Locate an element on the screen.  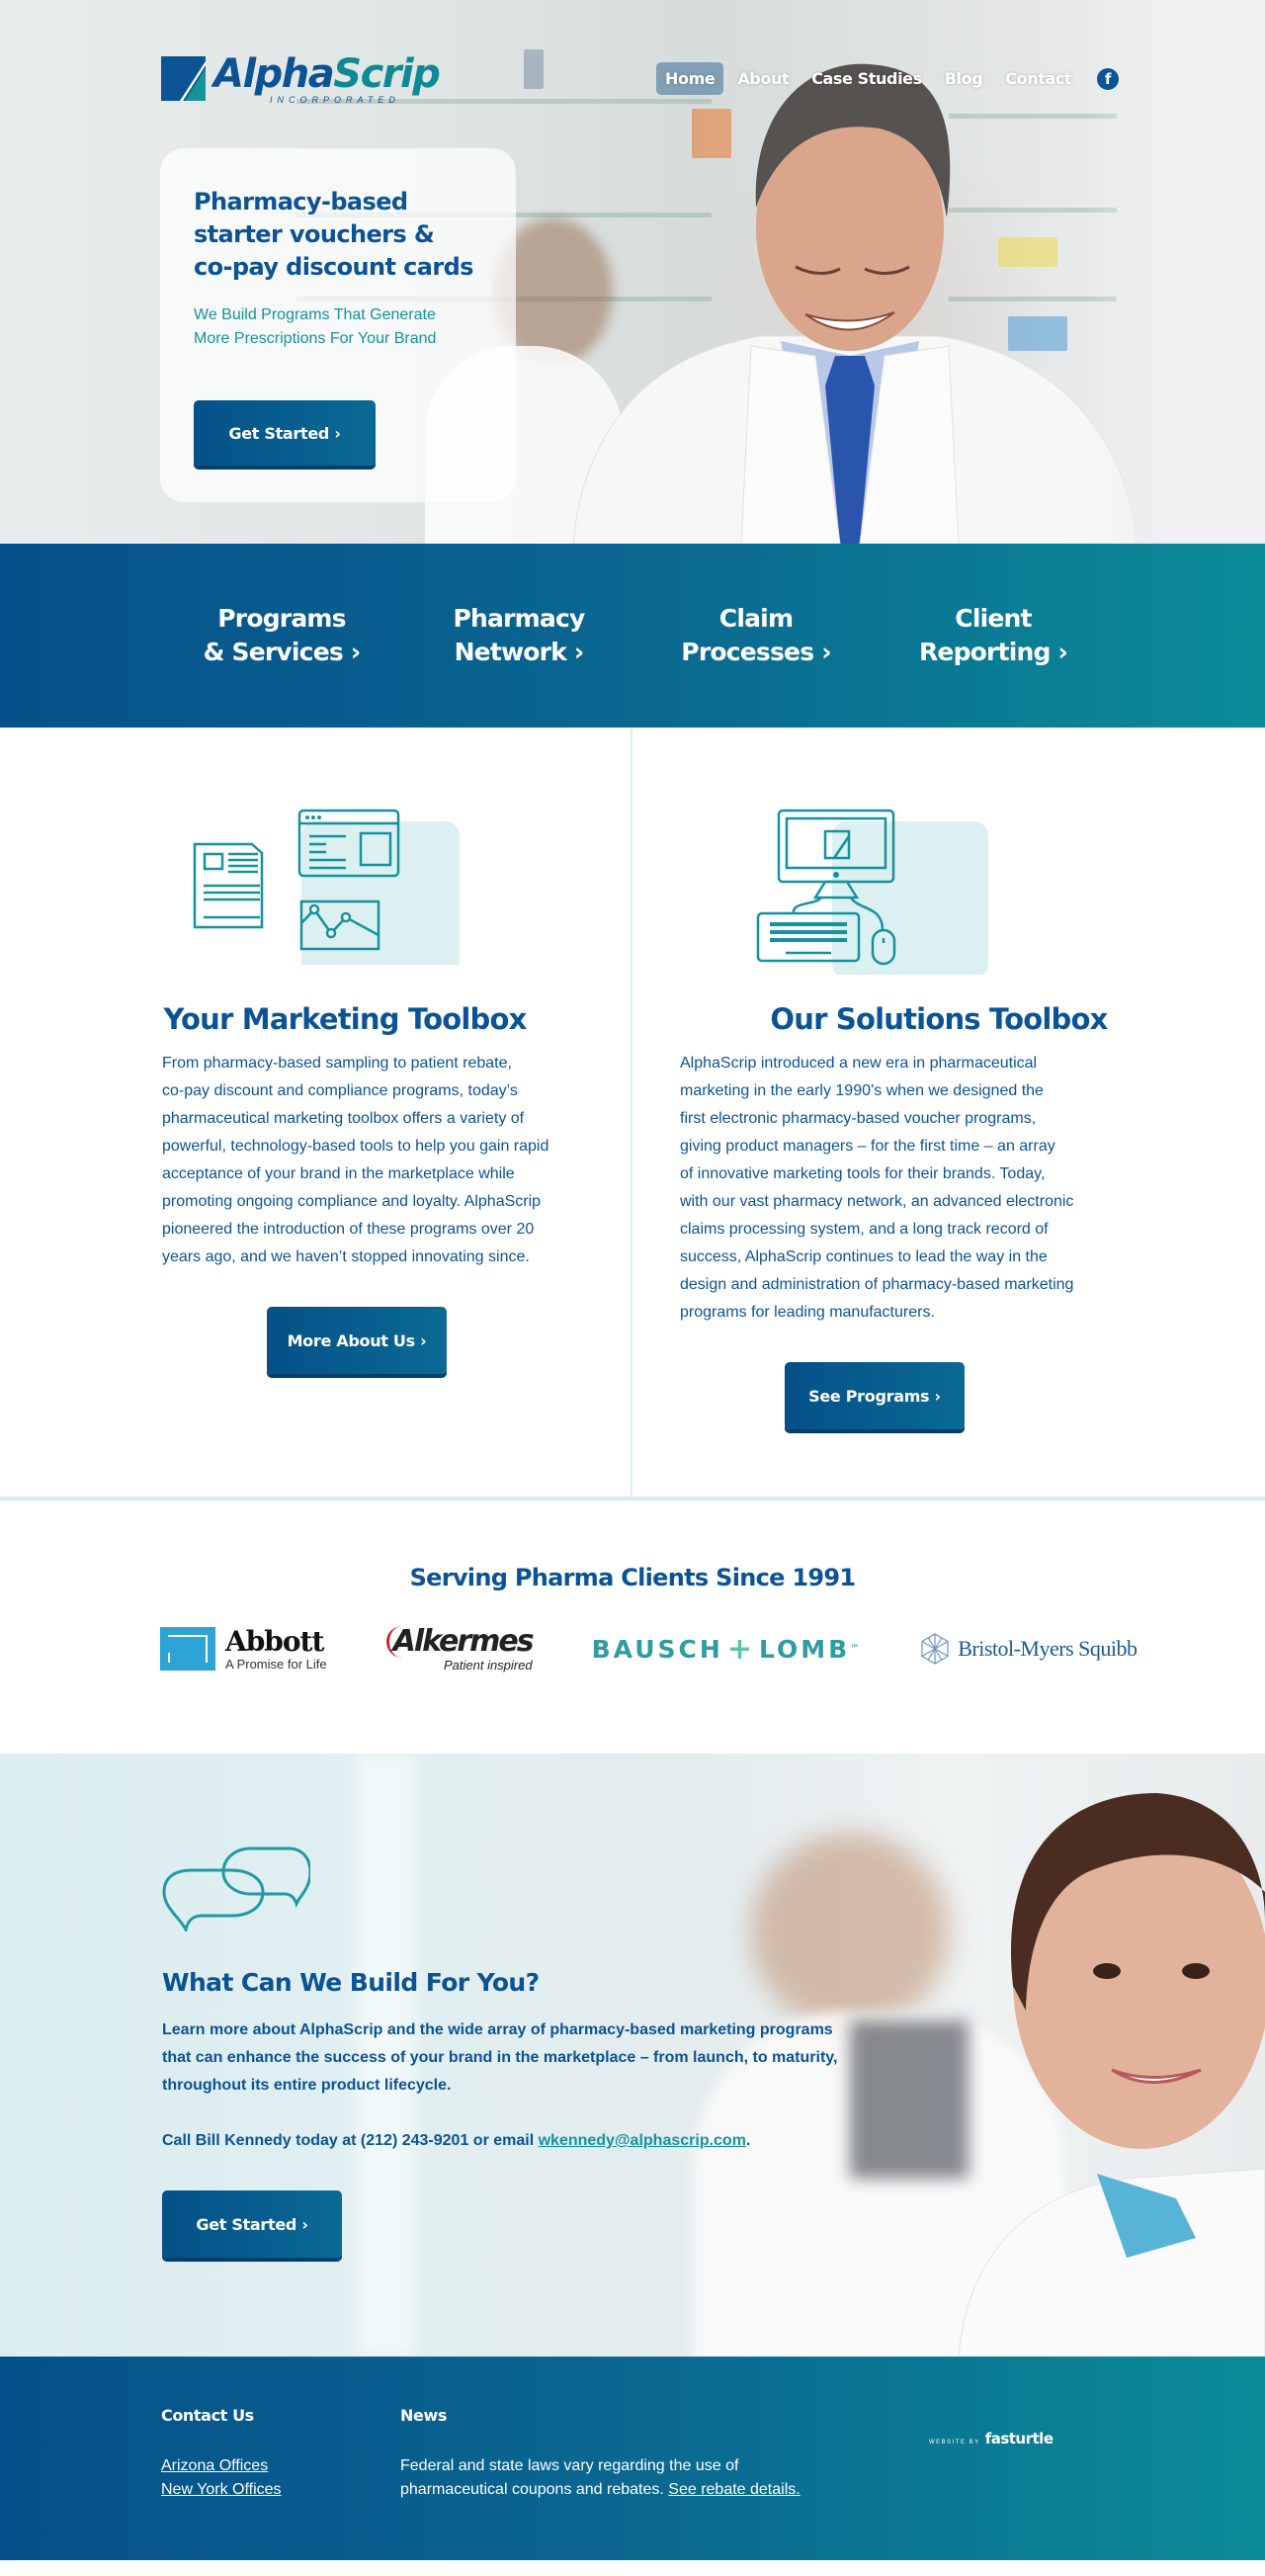
category-label: Processes › is located at coordinates (756, 652).